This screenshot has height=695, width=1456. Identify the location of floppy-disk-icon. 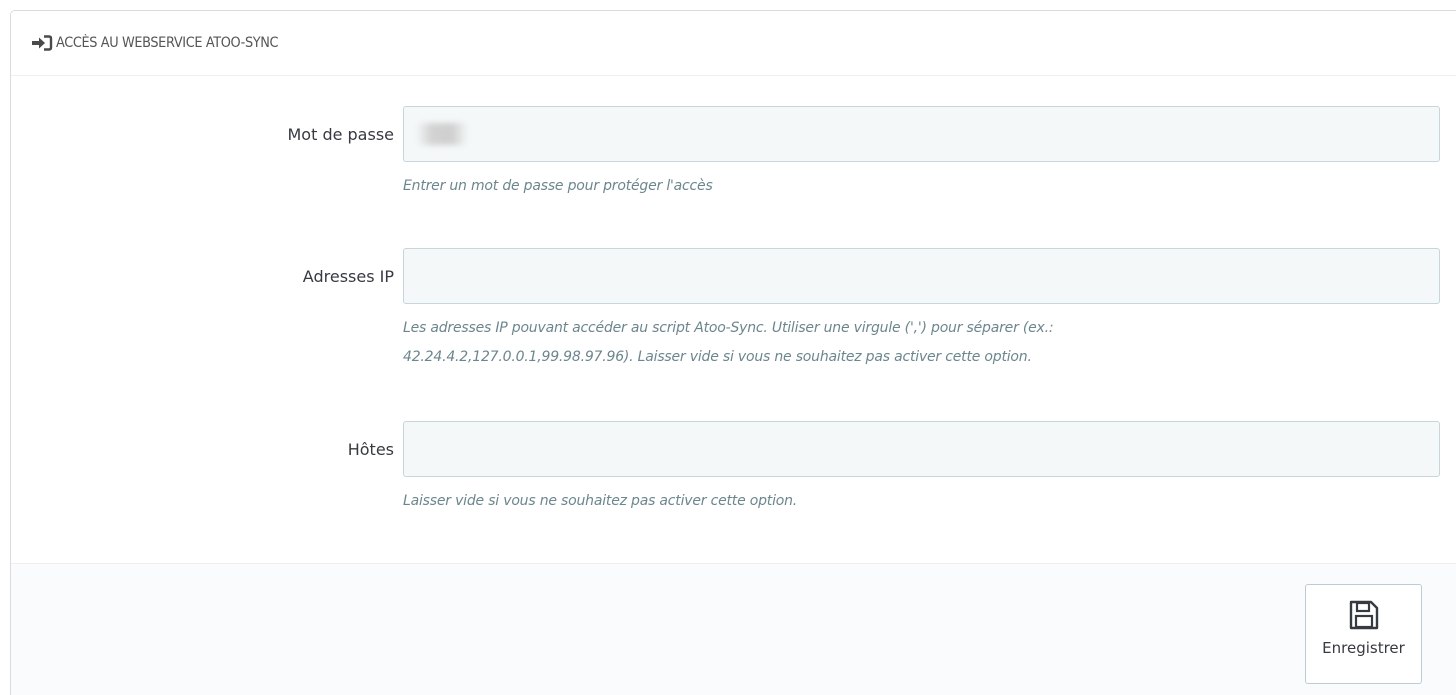
(1364, 615).